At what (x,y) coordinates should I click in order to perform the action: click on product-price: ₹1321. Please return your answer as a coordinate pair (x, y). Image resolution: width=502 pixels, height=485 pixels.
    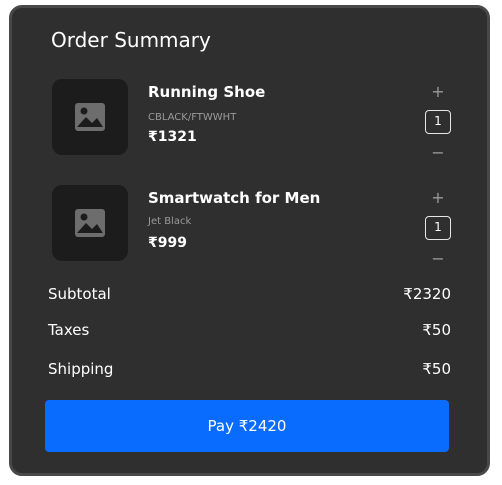
    Looking at the image, I should click on (172, 137).